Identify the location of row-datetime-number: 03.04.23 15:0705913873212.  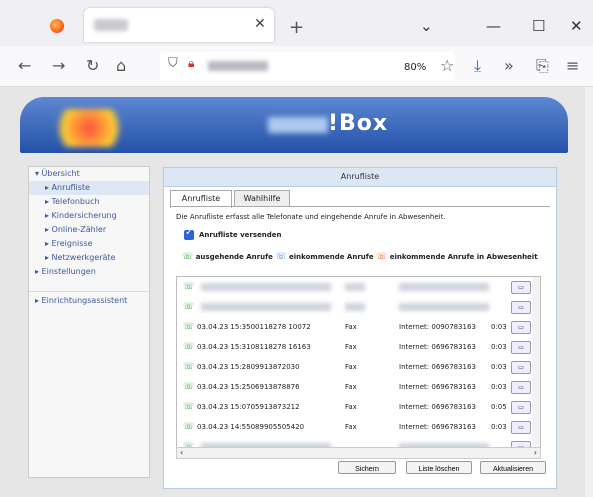
(248, 407).